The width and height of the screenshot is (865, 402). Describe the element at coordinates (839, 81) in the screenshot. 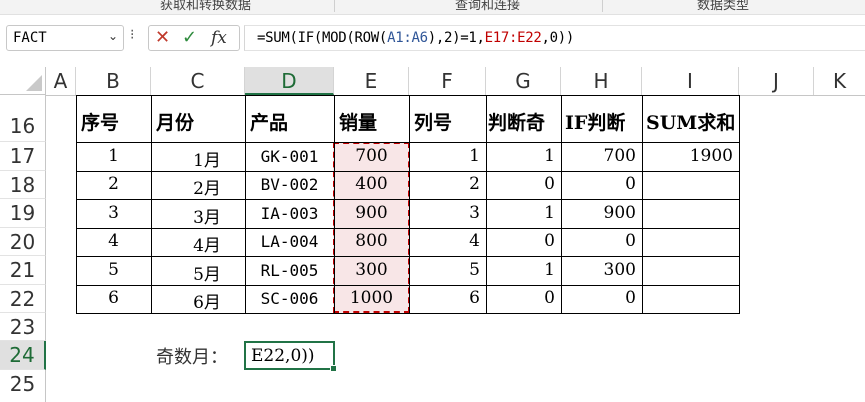

I see `column-header-k: K` at that location.